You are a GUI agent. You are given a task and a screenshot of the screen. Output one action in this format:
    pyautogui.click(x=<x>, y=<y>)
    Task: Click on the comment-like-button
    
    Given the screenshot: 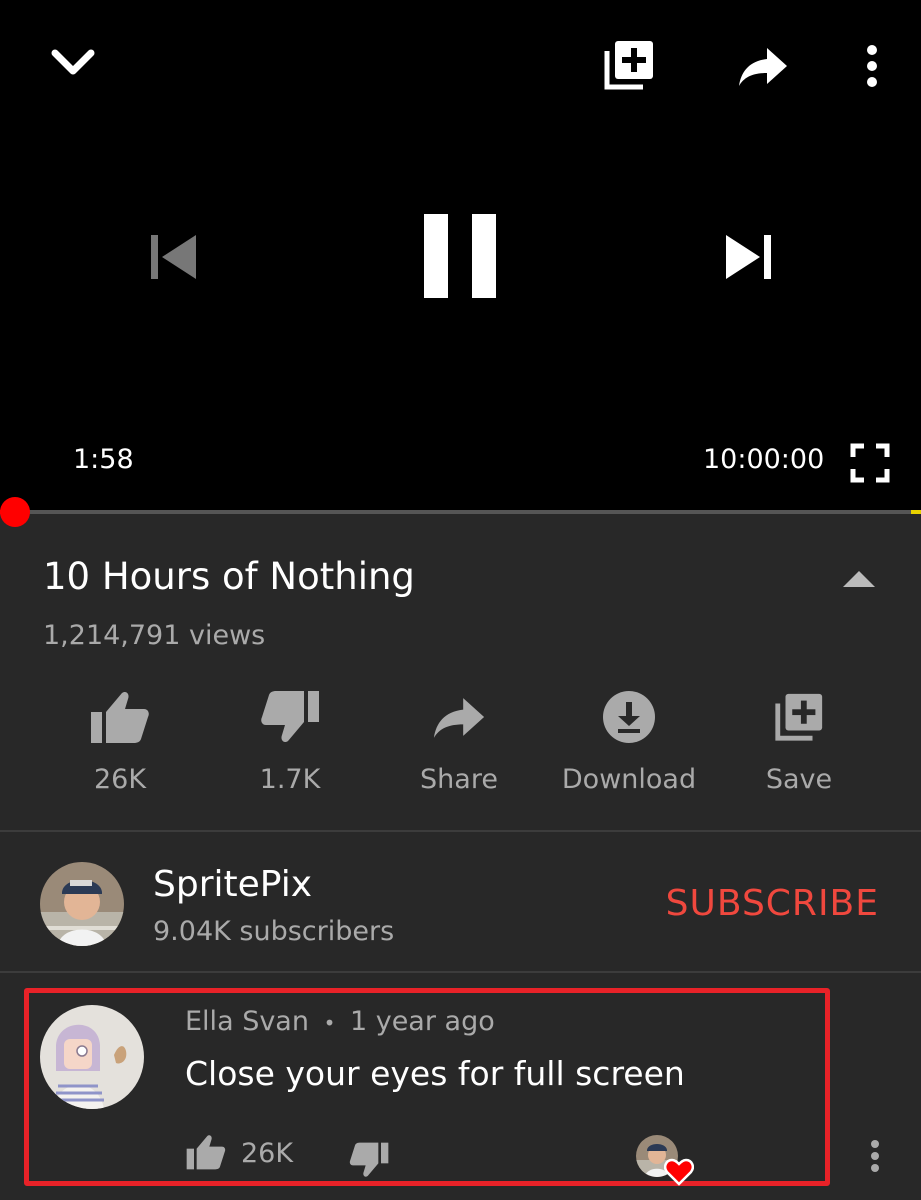 What is the action you would take?
    pyautogui.click(x=206, y=1152)
    